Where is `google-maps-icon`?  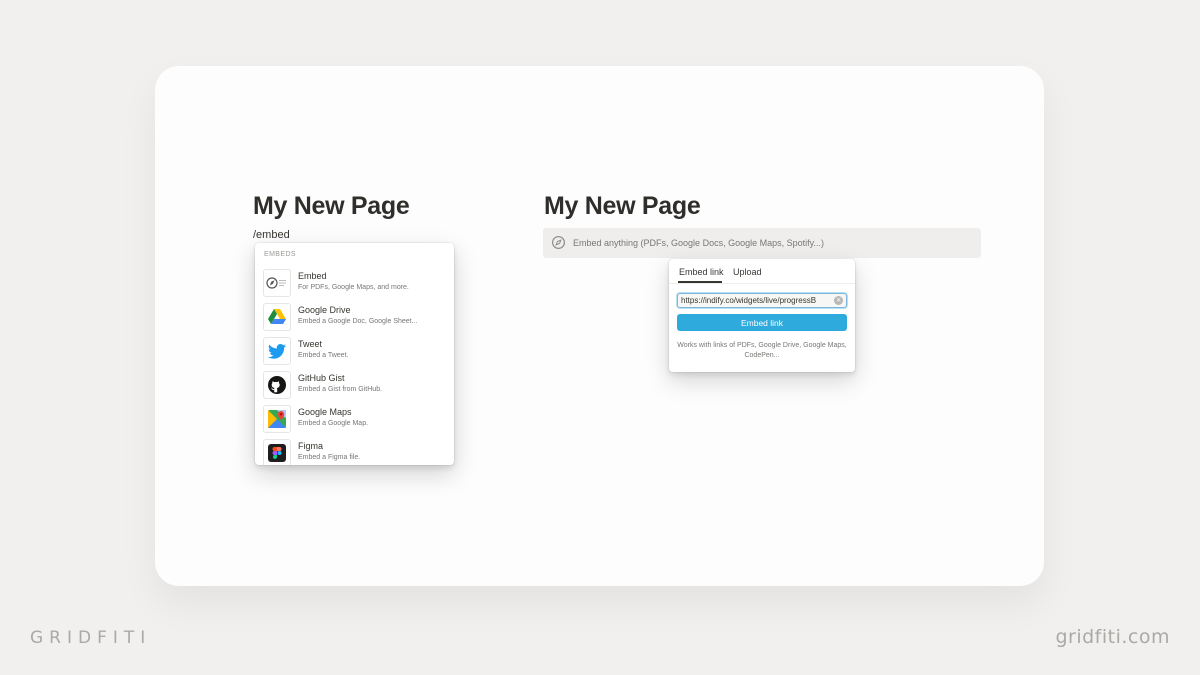 google-maps-icon is located at coordinates (277, 419).